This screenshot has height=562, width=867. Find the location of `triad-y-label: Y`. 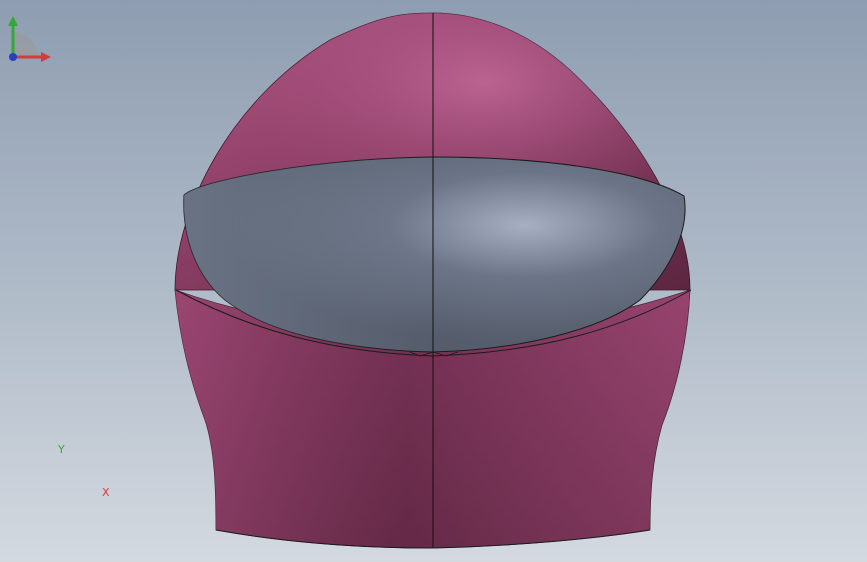

triad-y-label: Y is located at coordinates (61, 449).